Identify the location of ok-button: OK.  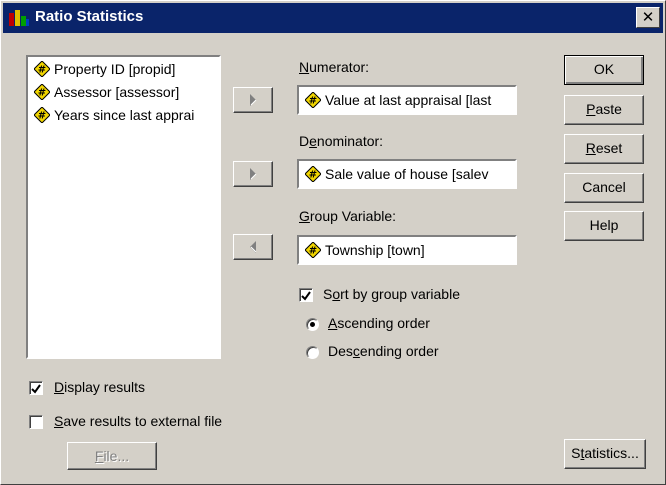
(604, 70).